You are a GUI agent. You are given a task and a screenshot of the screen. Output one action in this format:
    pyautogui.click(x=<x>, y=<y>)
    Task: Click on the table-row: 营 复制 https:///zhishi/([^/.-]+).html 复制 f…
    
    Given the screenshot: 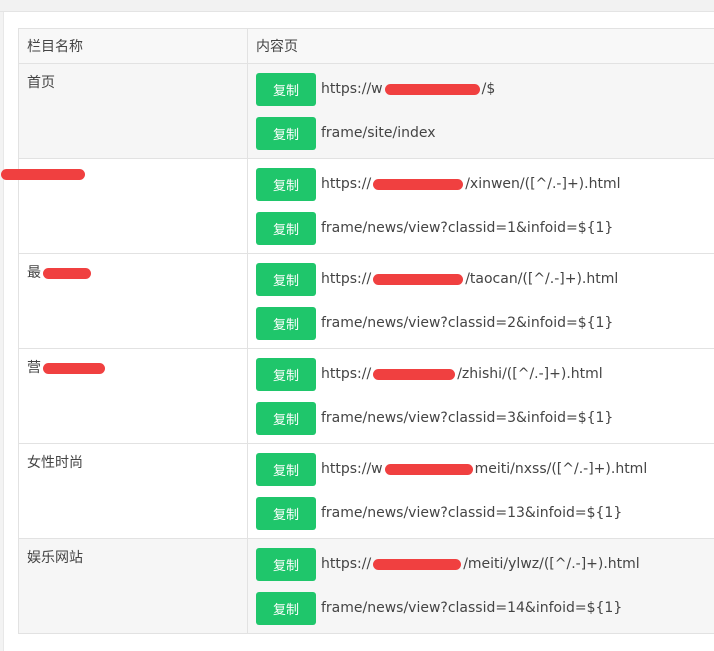 What is the action you would take?
    pyautogui.click(x=366, y=396)
    